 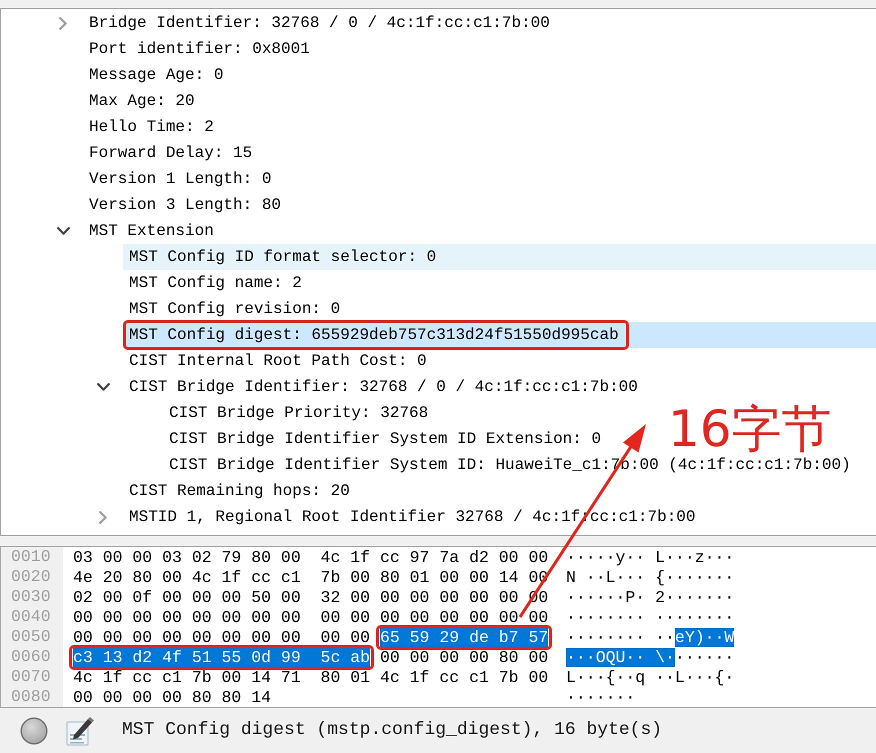 I want to click on hex-bytes: 03 00 00 03 02 79 80 00 4c 1f cc 97 7a d2 00 00, so click(x=310, y=557).